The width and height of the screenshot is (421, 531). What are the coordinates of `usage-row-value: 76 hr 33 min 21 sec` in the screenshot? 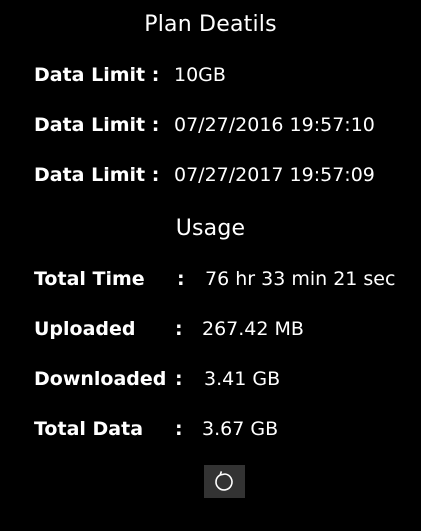 It's located at (300, 279).